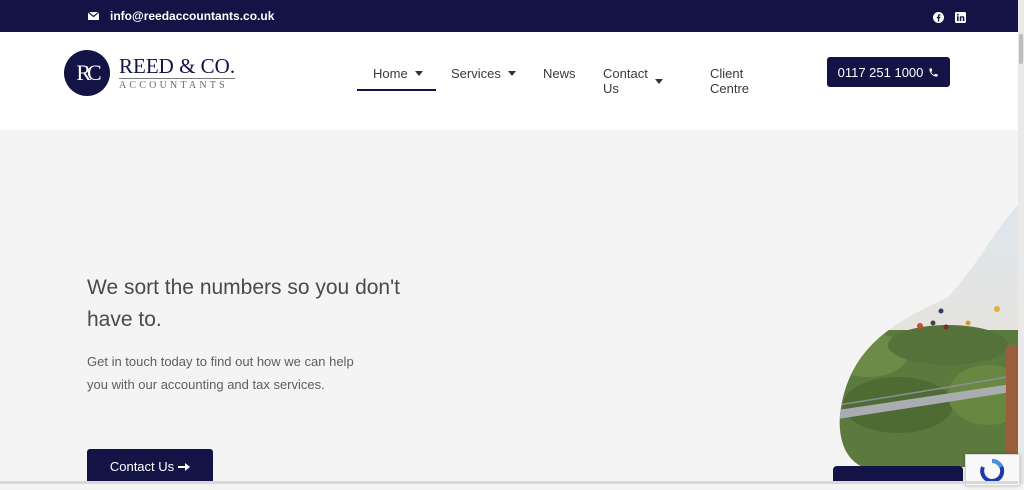 This screenshot has height=490, width=1024. I want to click on active-nav-indicator, so click(396, 90).